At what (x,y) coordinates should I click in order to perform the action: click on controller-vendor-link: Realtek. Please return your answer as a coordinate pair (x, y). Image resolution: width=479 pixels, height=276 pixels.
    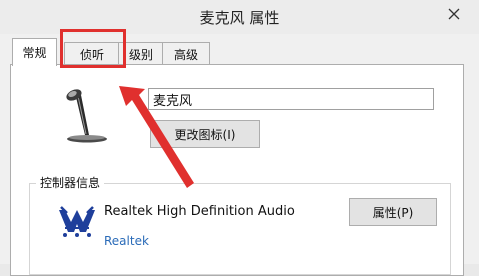
    Looking at the image, I should click on (126, 241).